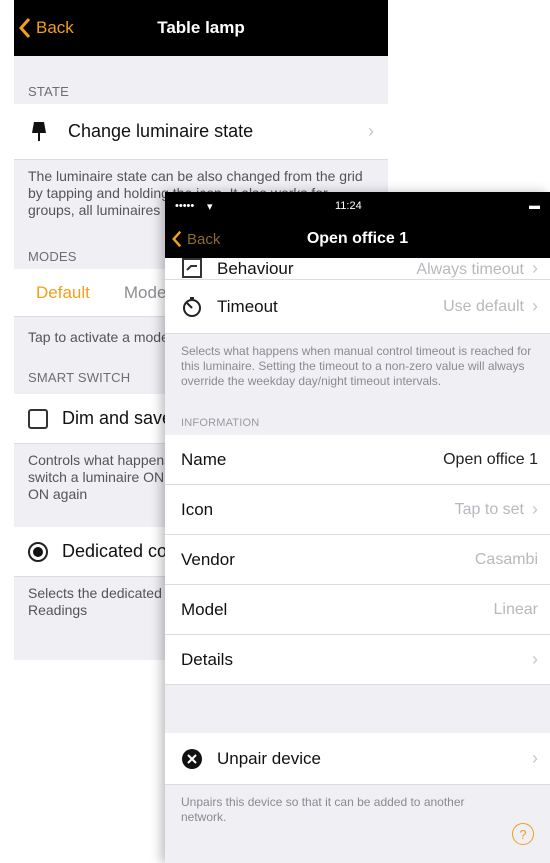 The width and height of the screenshot is (550, 863). What do you see at coordinates (38, 551) in the screenshot?
I see `dedicated-radio` at bounding box center [38, 551].